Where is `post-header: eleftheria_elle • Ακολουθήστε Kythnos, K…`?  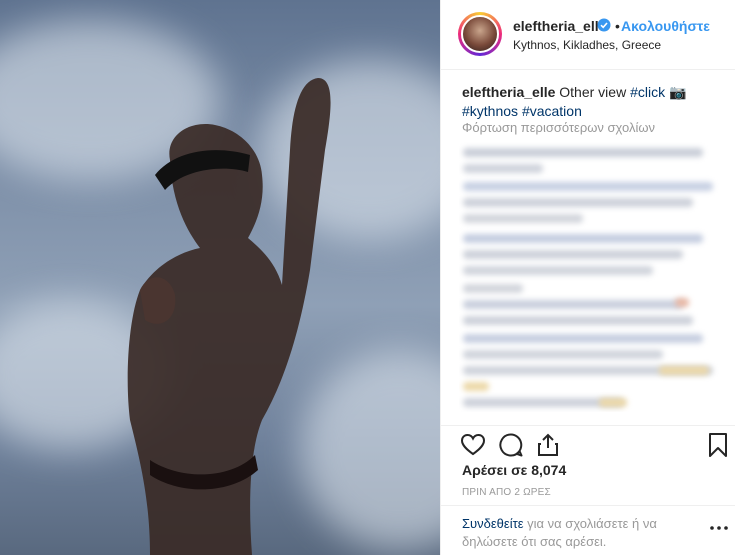
post-header: eleftheria_elle • Ακολουθήστε Kythnos, K… is located at coordinates (588, 35).